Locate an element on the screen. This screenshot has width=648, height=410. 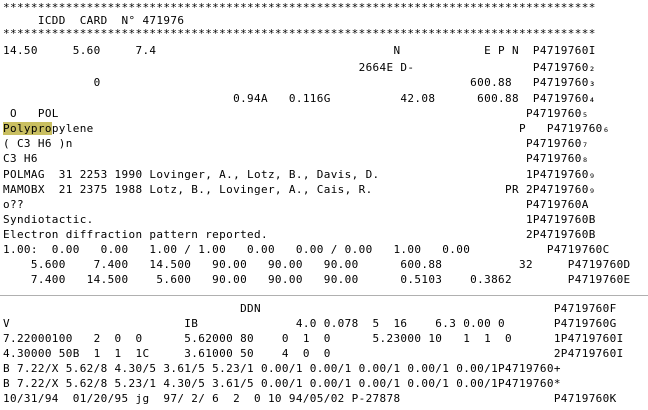
compound-name-rest: pylene P P4719760₆ is located at coordinates (330, 128).